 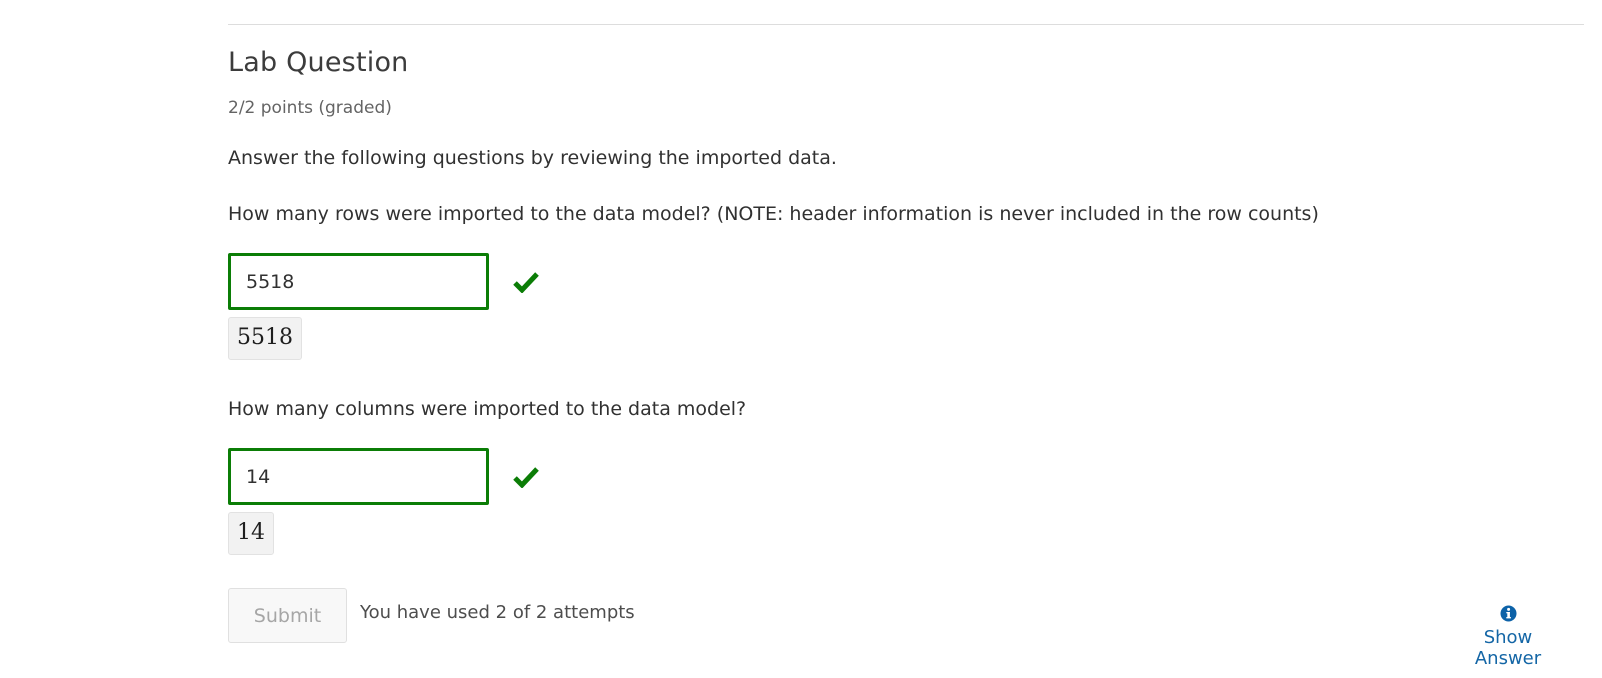 What do you see at coordinates (265, 338) in the screenshot?
I see `math-preview: 5518` at bounding box center [265, 338].